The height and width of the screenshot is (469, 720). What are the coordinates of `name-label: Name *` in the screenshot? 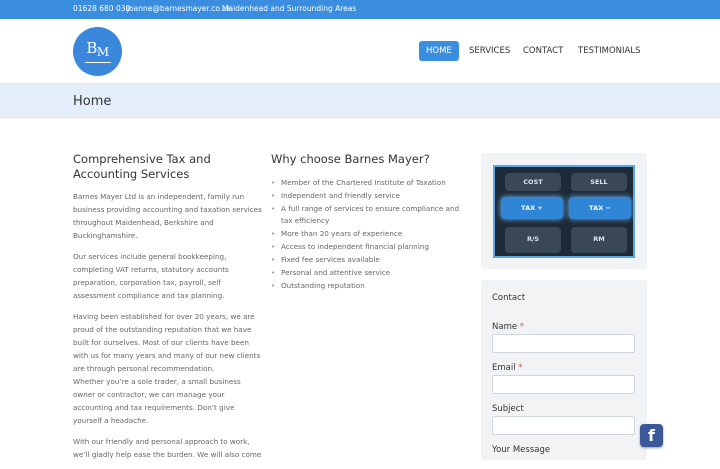 It's located at (508, 327).